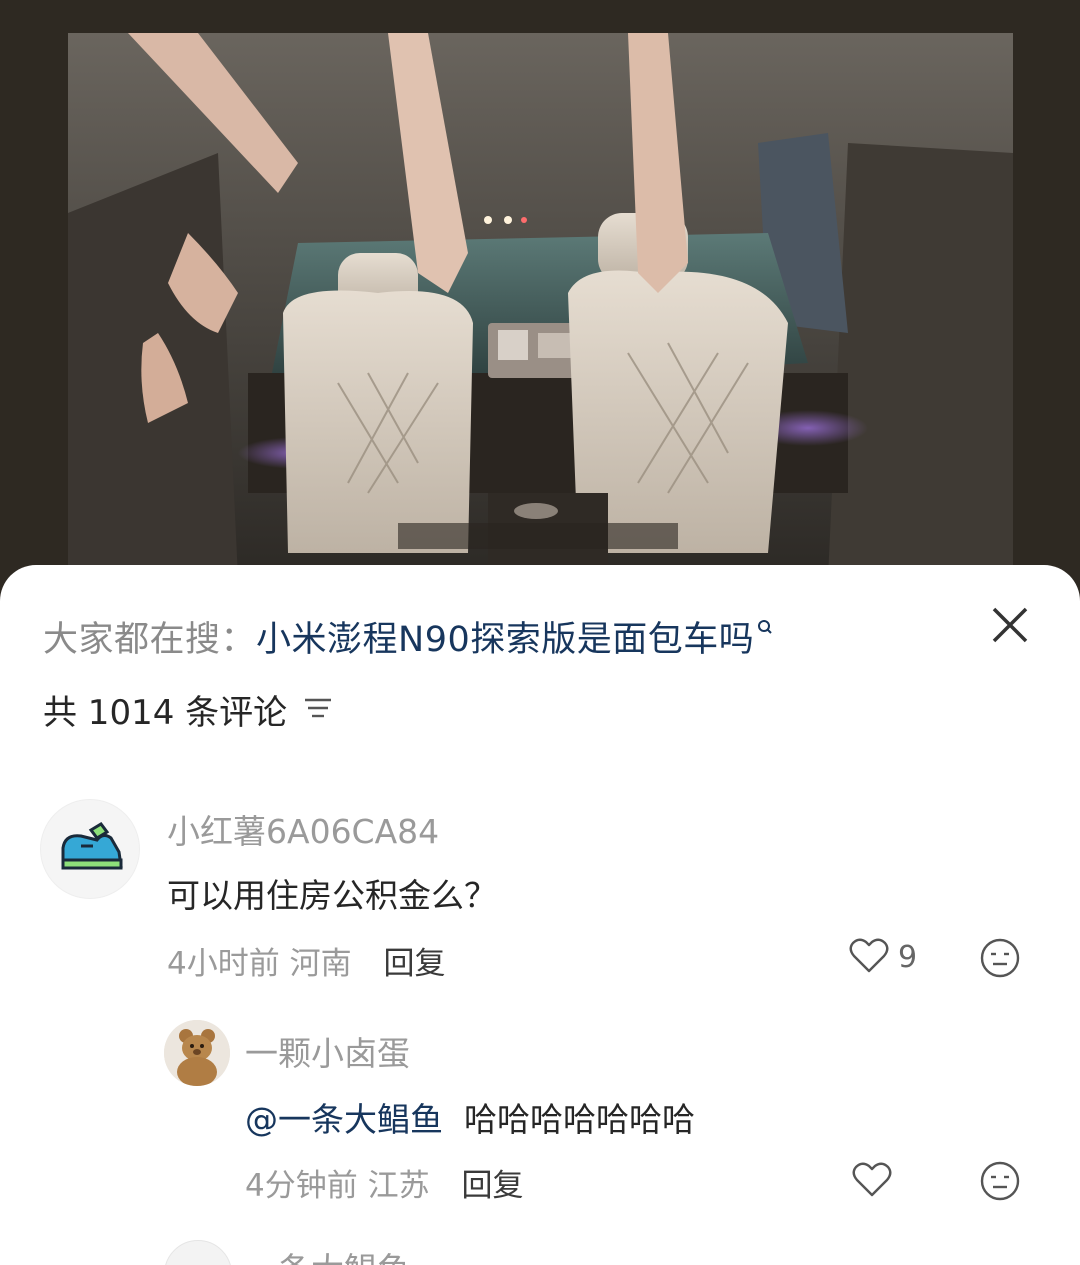 The width and height of the screenshot is (1080, 1265). Describe the element at coordinates (765, 629) in the screenshot. I see `search-icon` at that location.